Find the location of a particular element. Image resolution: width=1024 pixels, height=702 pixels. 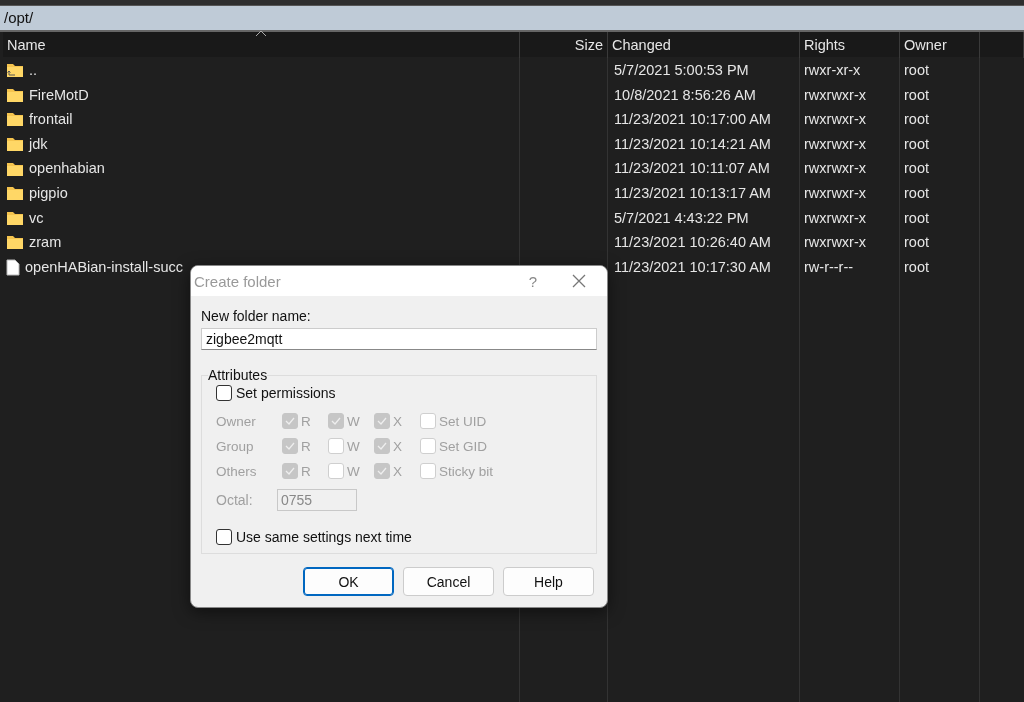

table-cell-text: 5/7/2021 4:43:22 PM is located at coordinates (681, 218).